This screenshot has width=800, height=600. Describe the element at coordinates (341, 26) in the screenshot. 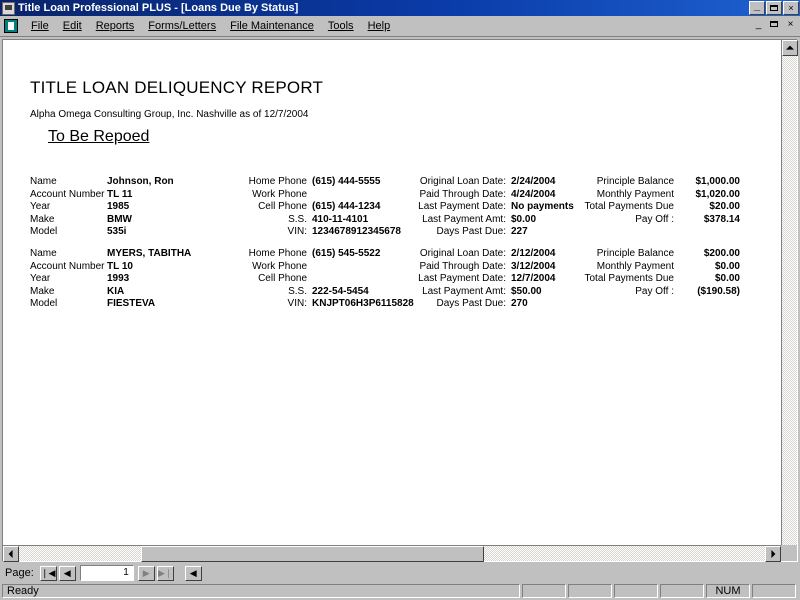

I see `menu-item-tools: Tools` at that location.